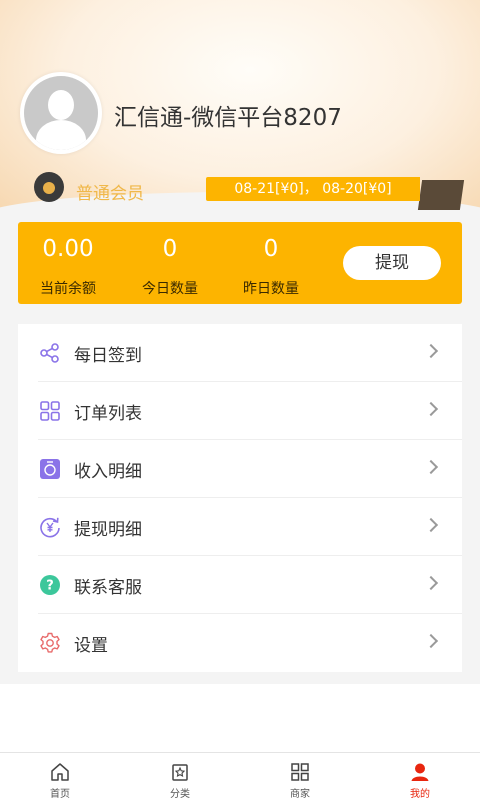  I want to click on tab-label: 分类, so click(180, 794).